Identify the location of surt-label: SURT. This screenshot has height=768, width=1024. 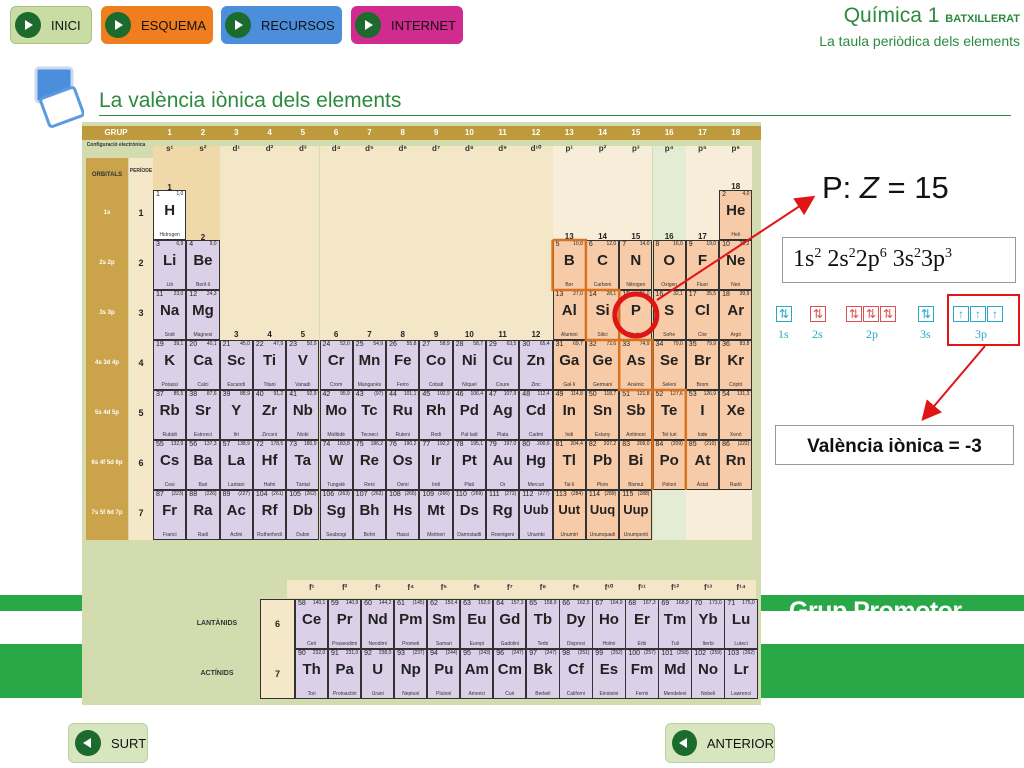
(129, 743).